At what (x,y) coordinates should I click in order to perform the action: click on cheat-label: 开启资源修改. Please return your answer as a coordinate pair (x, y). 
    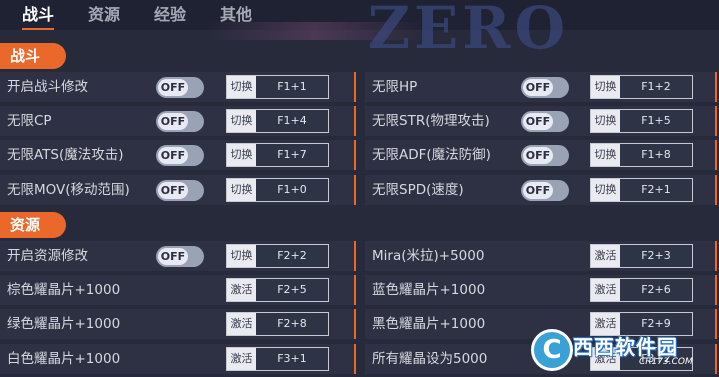
    Looking at the image, I should click on (47, 256).